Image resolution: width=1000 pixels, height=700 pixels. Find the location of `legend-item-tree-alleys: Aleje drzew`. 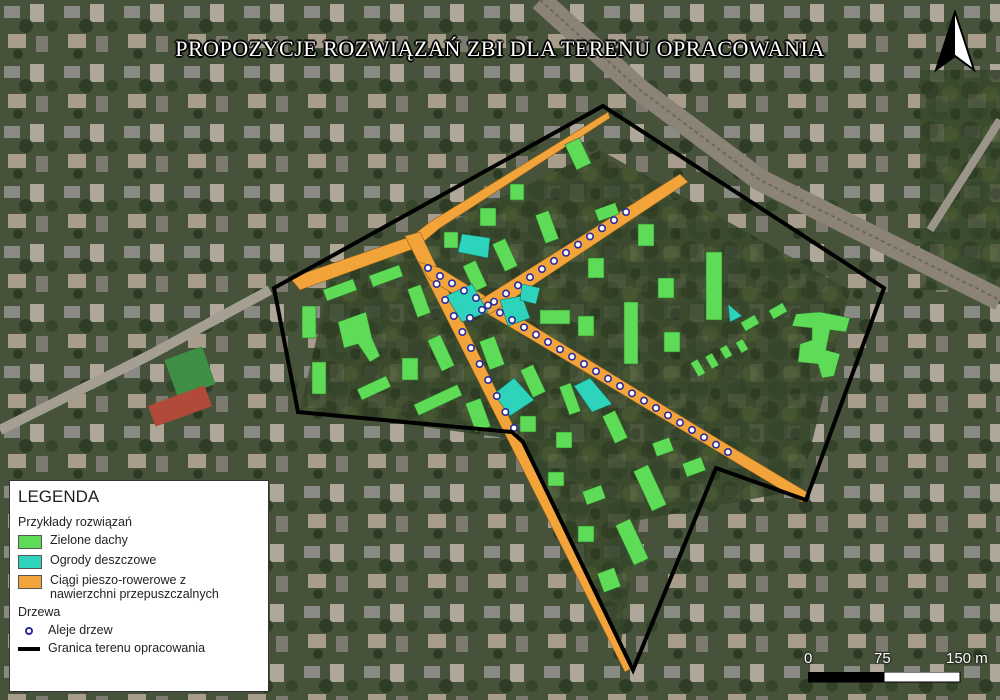

legend-item-tree-alleys: Aleje drzew is located at coordinates (139, 630).